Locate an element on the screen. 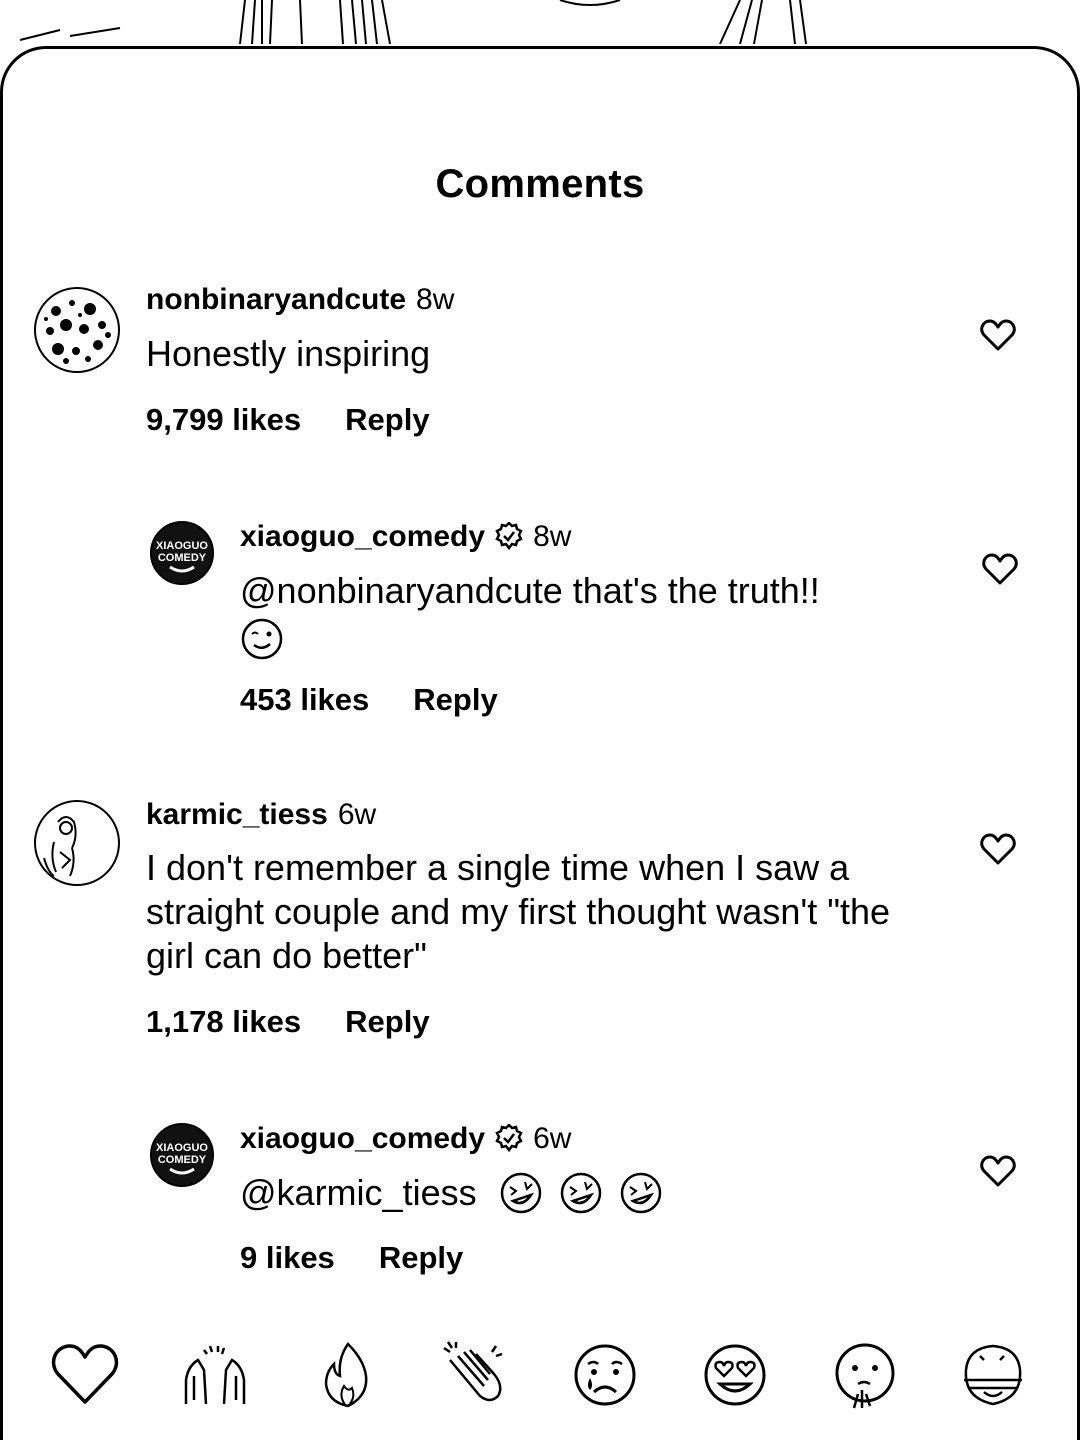 This screenshot has width=1080, height=1440. like-count: 1,178 likes is located at coordinates (223, 1021).